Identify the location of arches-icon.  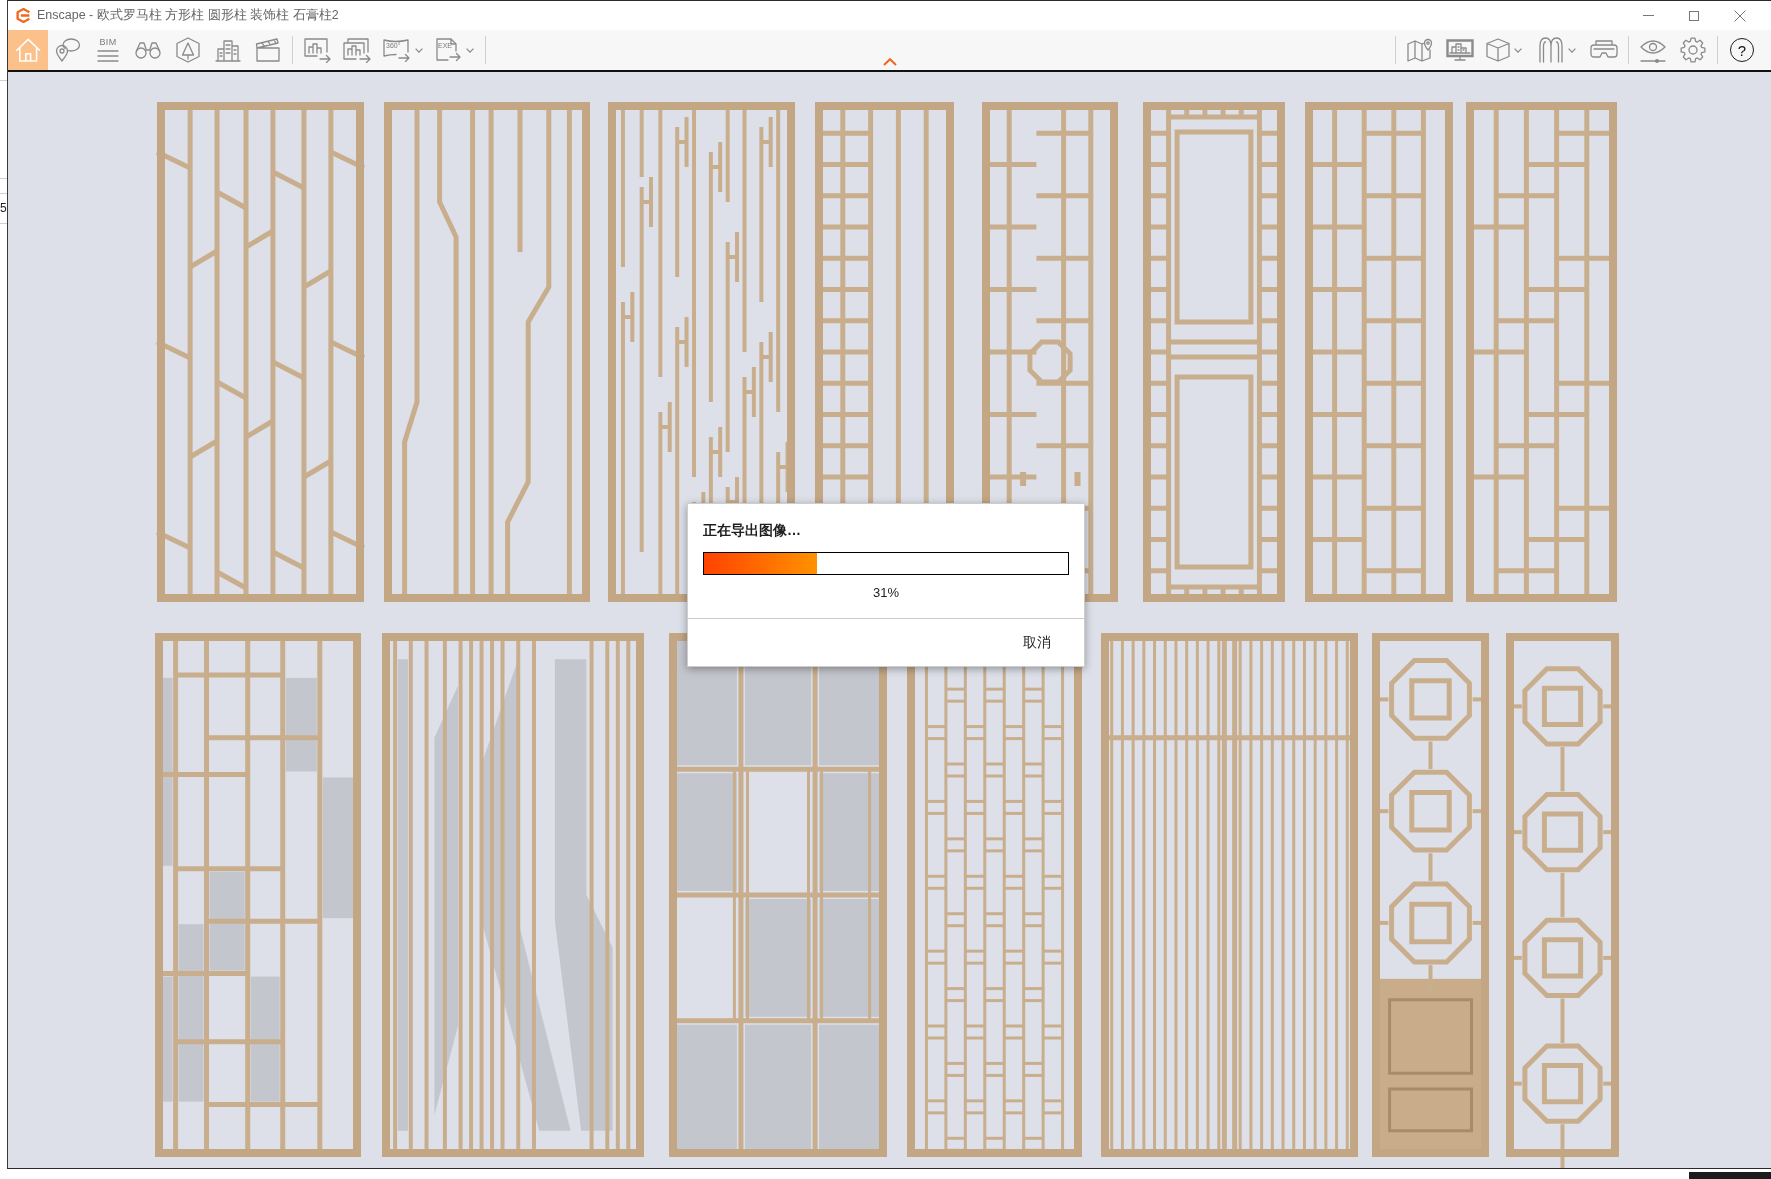
(1551, 50).